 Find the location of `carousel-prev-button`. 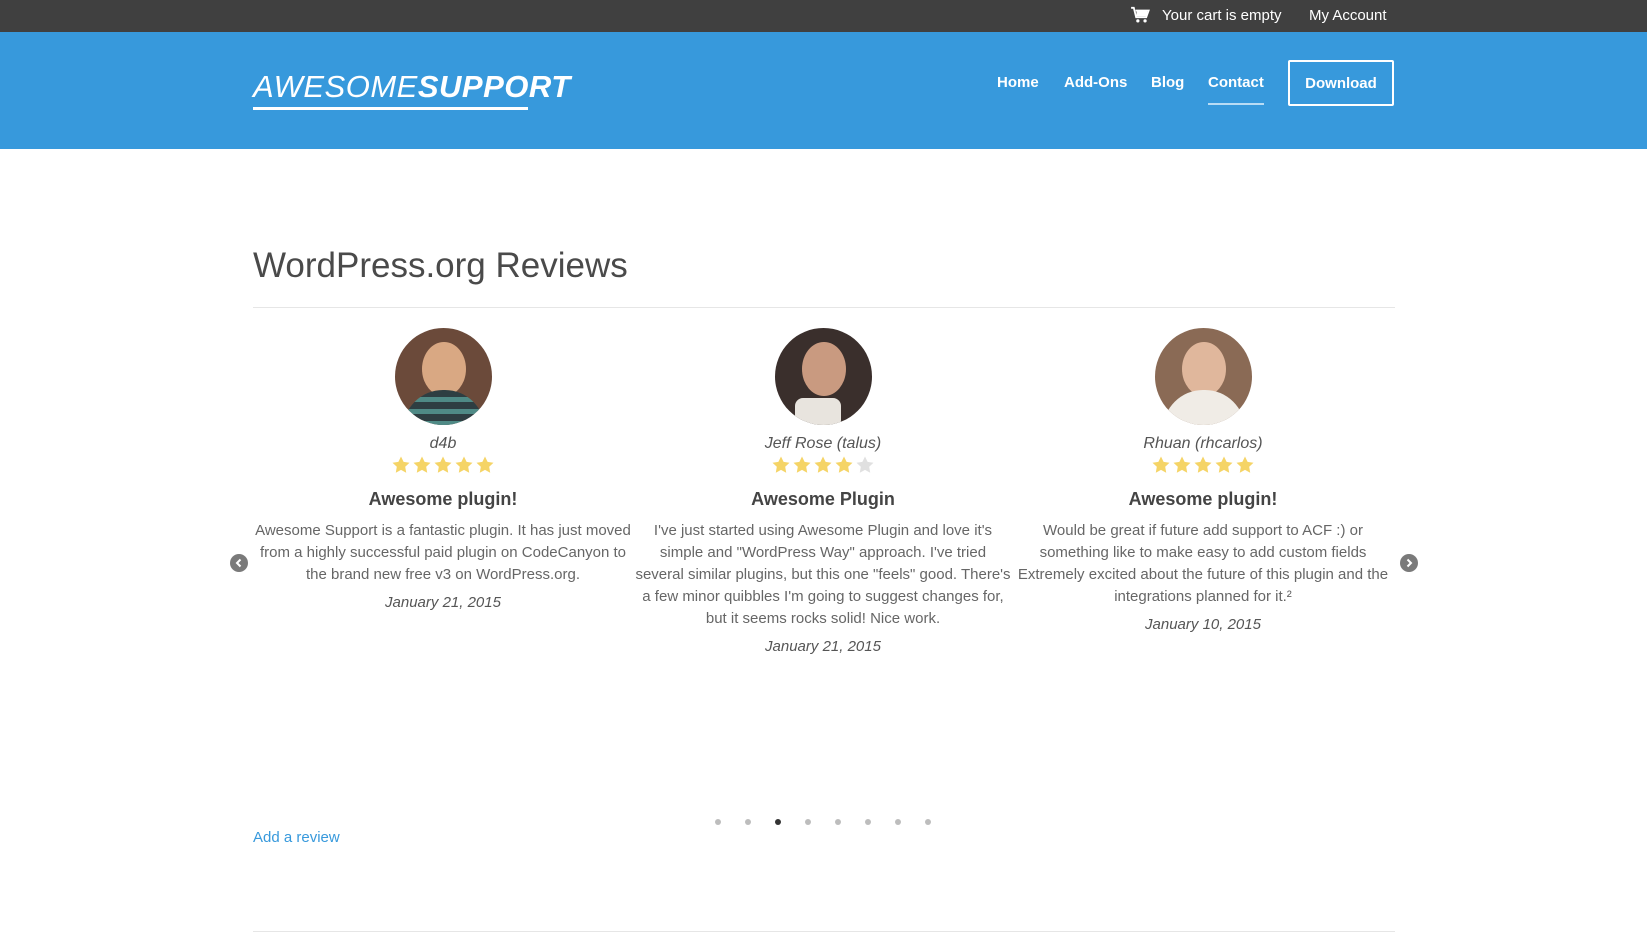

carousel-prev-button is located at coordinates (239, 563).